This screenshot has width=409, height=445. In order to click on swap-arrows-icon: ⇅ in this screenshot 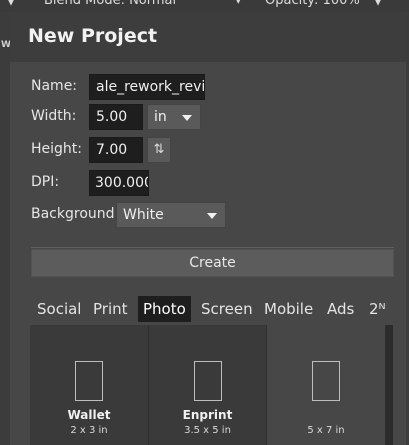, I will do `click(159, 149)`.